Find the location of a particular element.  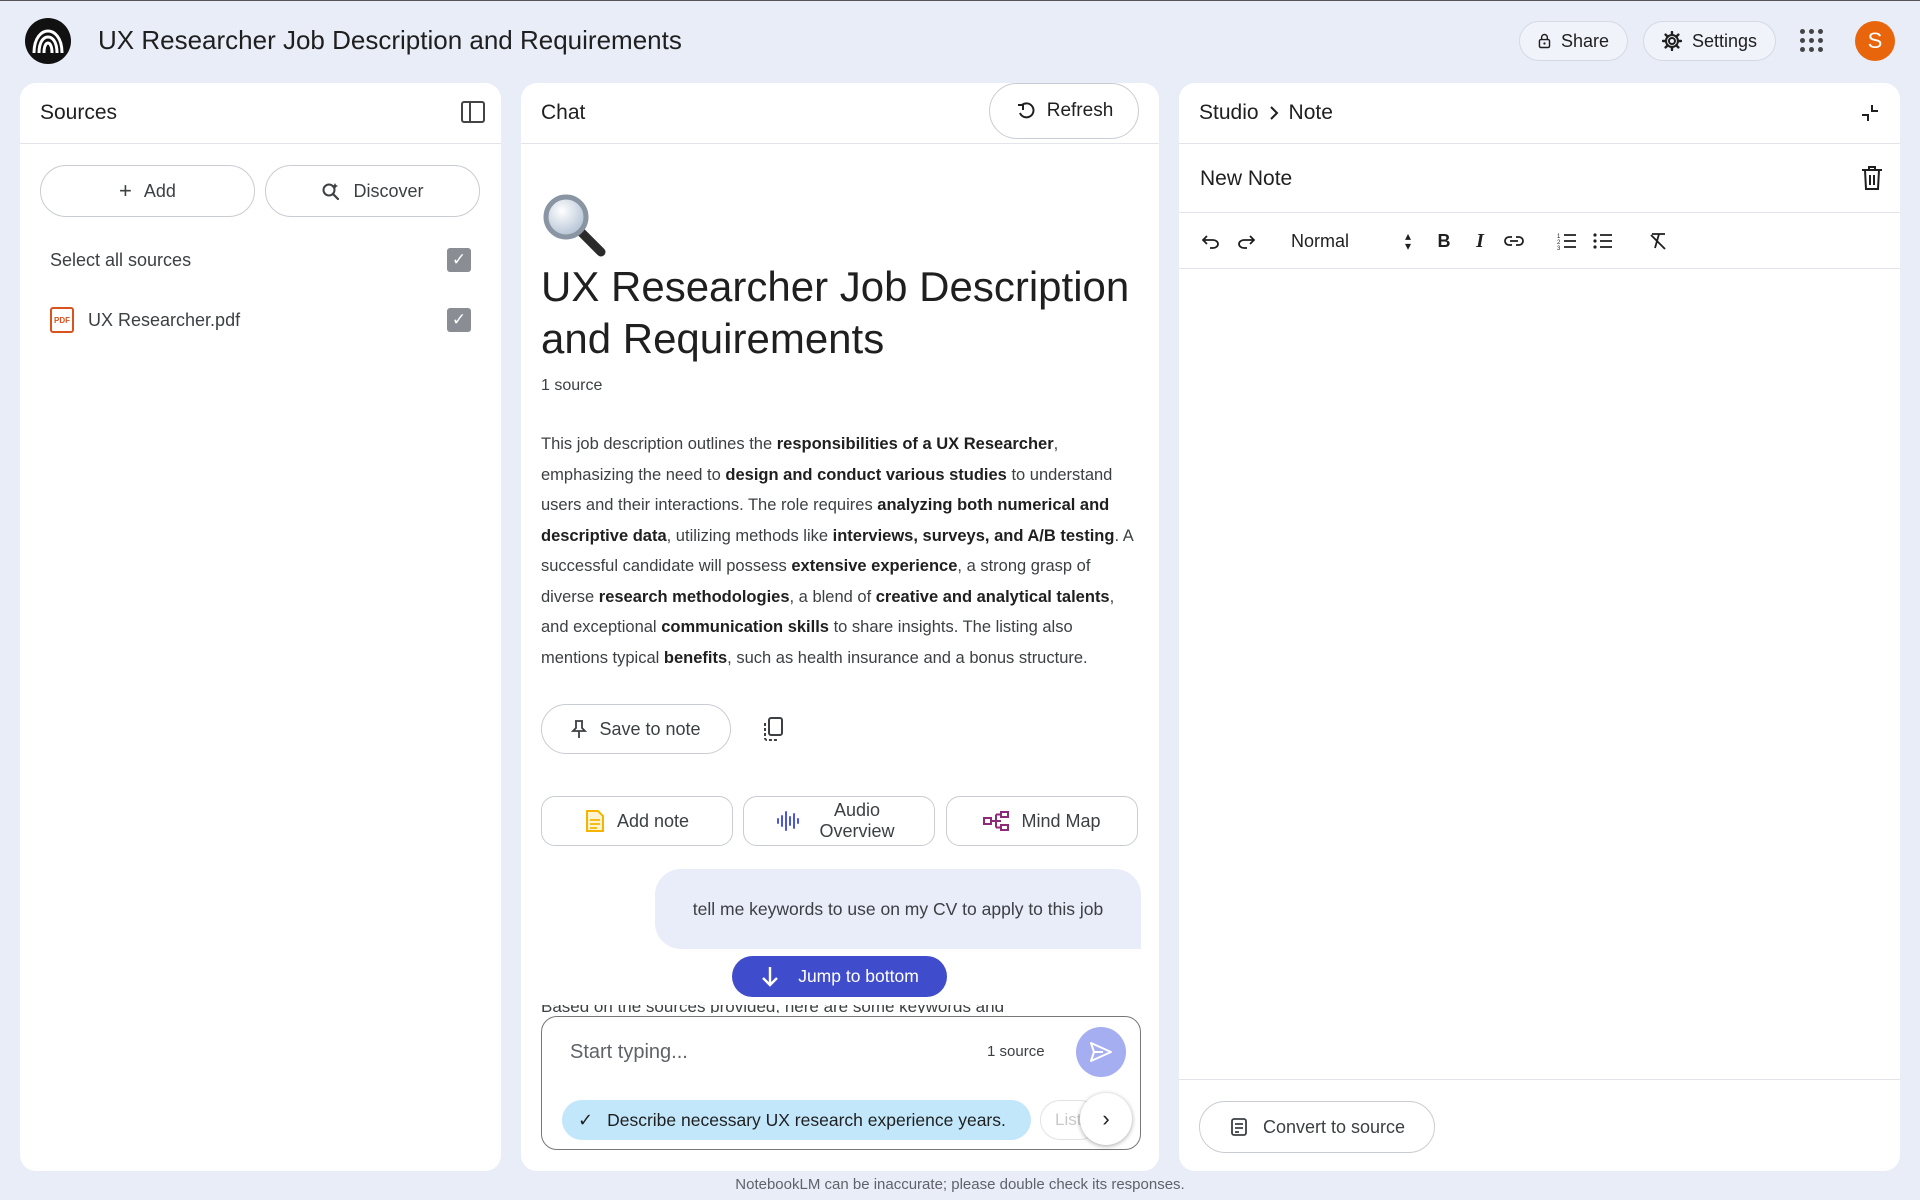

jump-to-bottom-button: Jump to bottom is located at coordinates (839, 976).